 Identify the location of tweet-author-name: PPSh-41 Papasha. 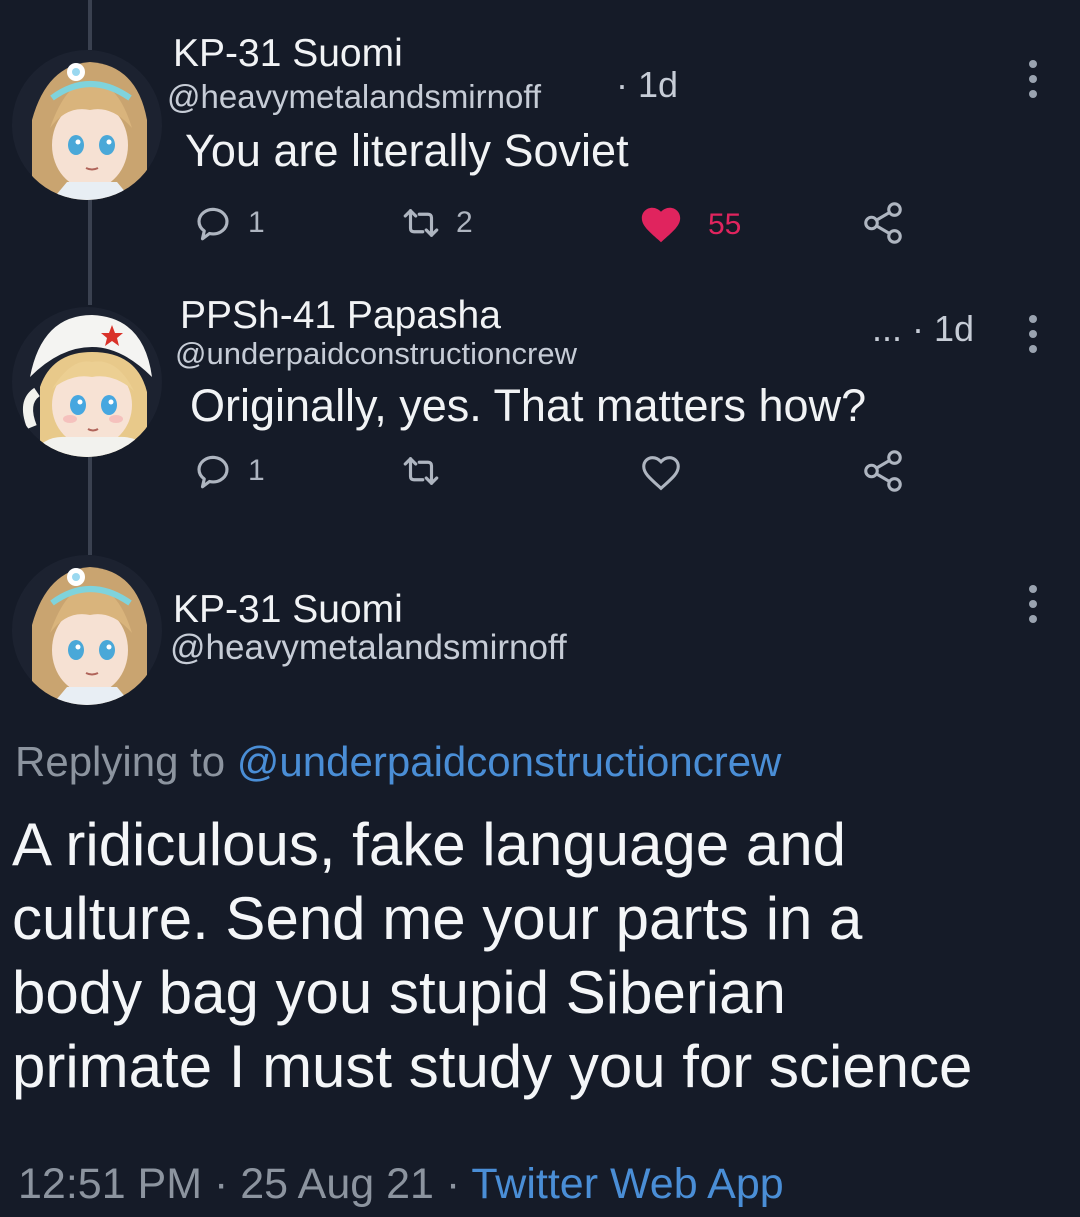
(340, 316).